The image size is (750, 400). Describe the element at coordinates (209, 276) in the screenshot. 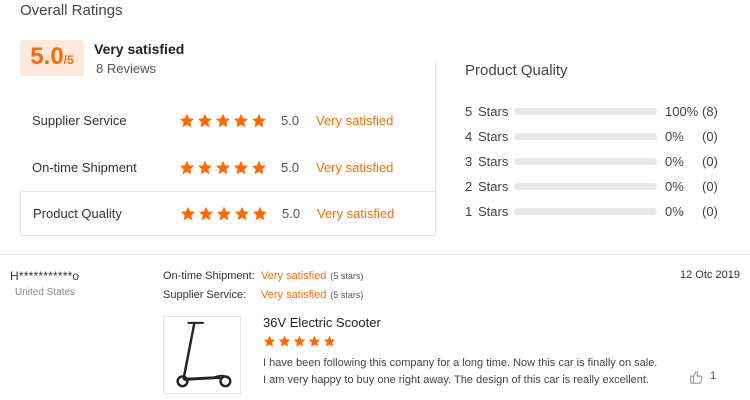

I see `meta-label: On-time Shipment:` at that location.